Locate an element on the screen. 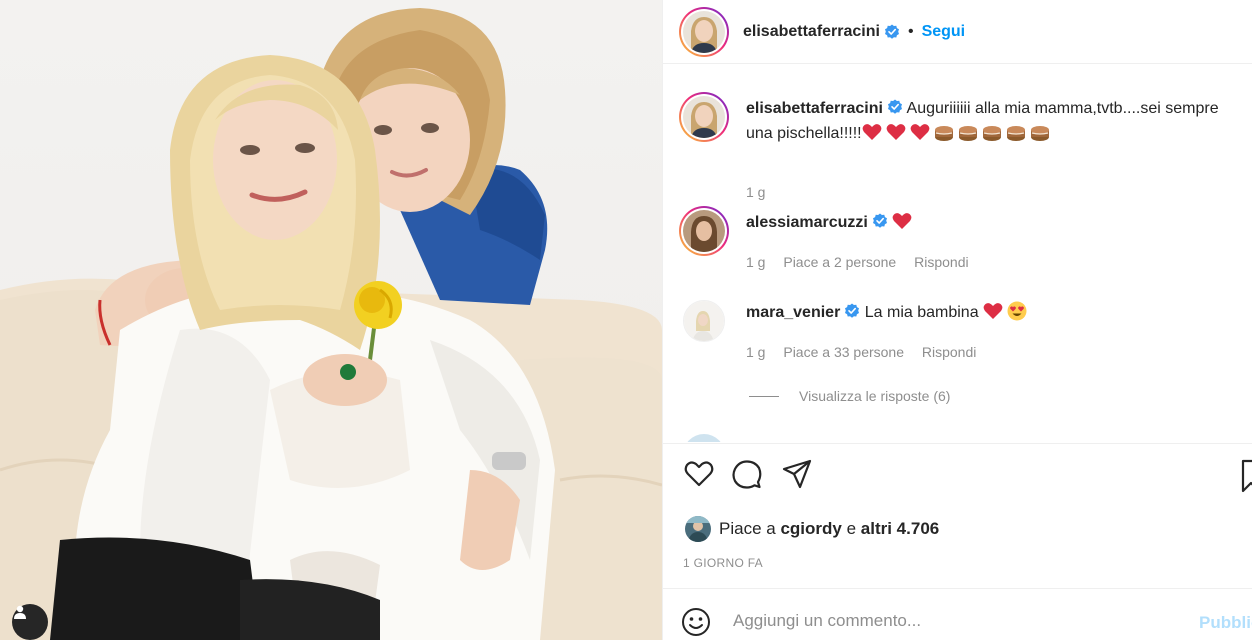 This screenshot has height=640, width=1252. caption-line-2: una pischella!!!!! is located at coordinates (804, 133).